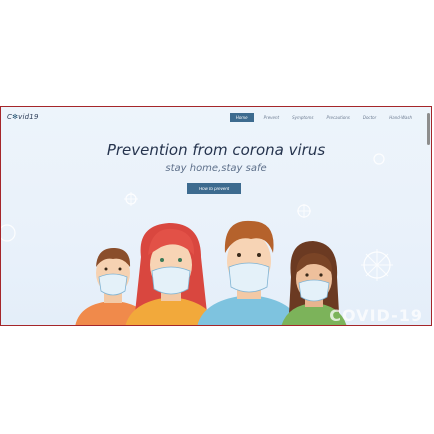 This screenshot has width=434, height=434. Describe the element at coordinates (271, 117) in the screenshot. I see `nav-item-prevent: Prevent` at that location.